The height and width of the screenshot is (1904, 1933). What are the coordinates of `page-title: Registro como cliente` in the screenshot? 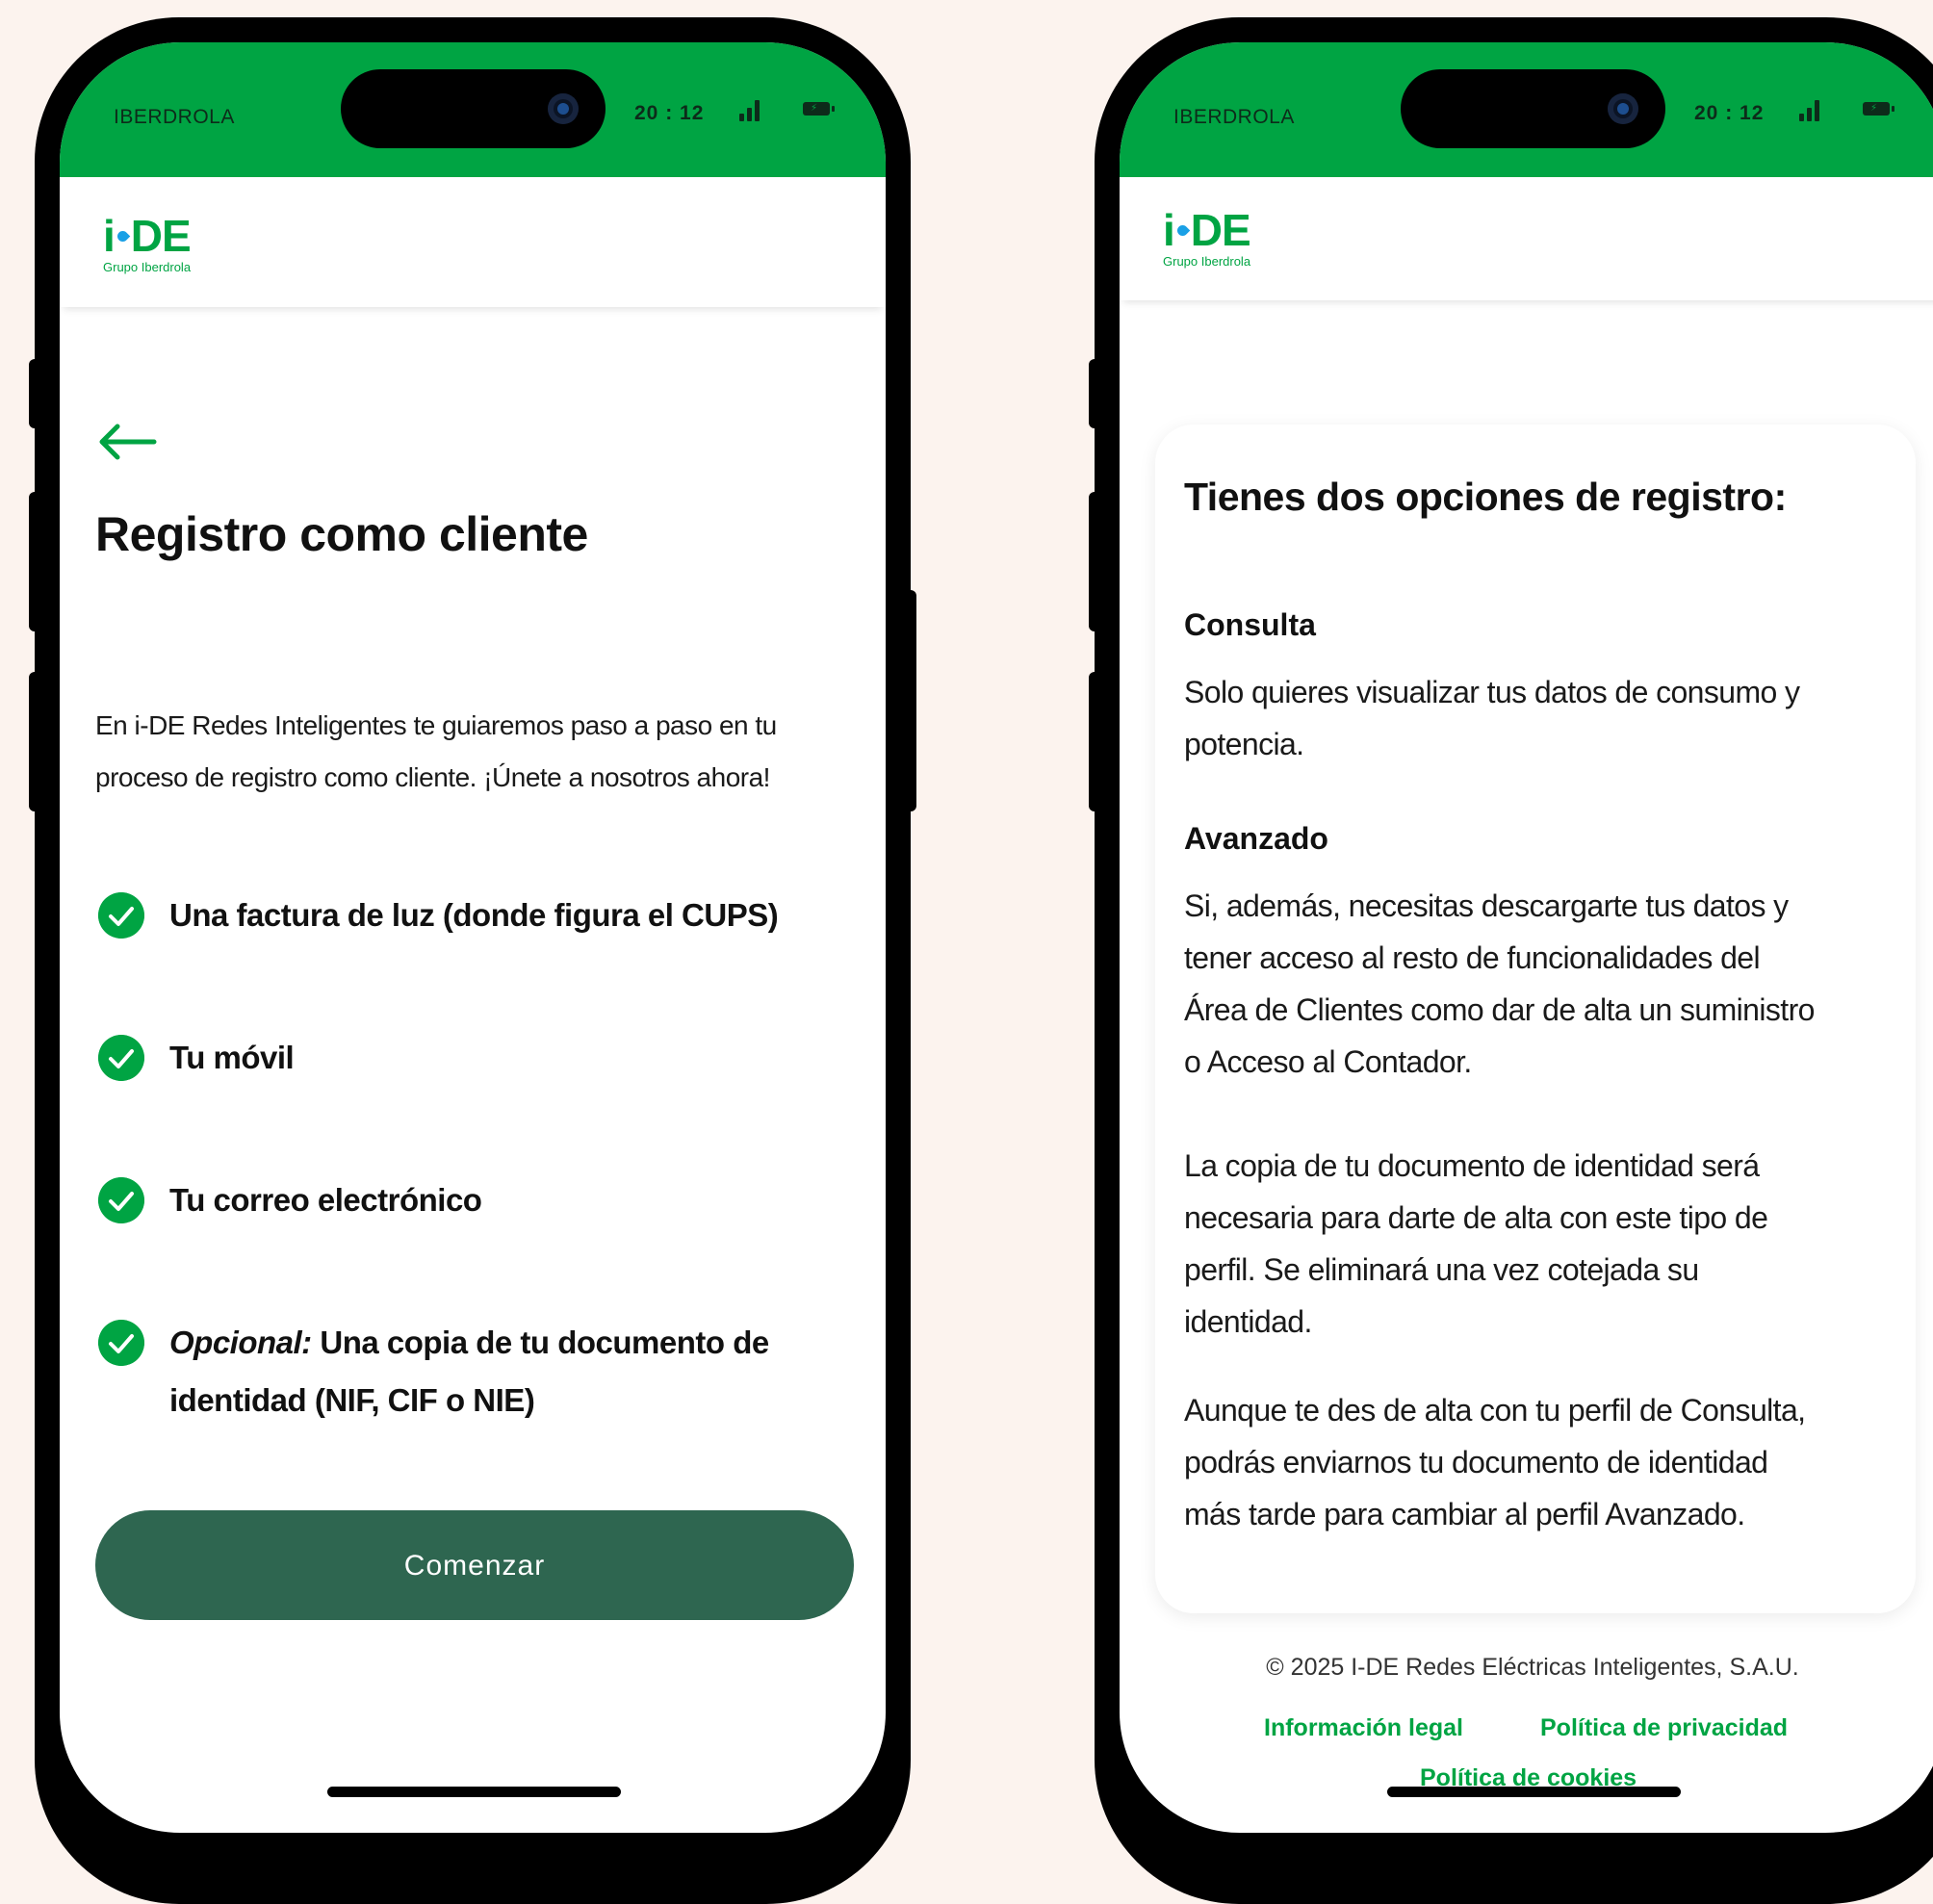 It's located at (342, 534).